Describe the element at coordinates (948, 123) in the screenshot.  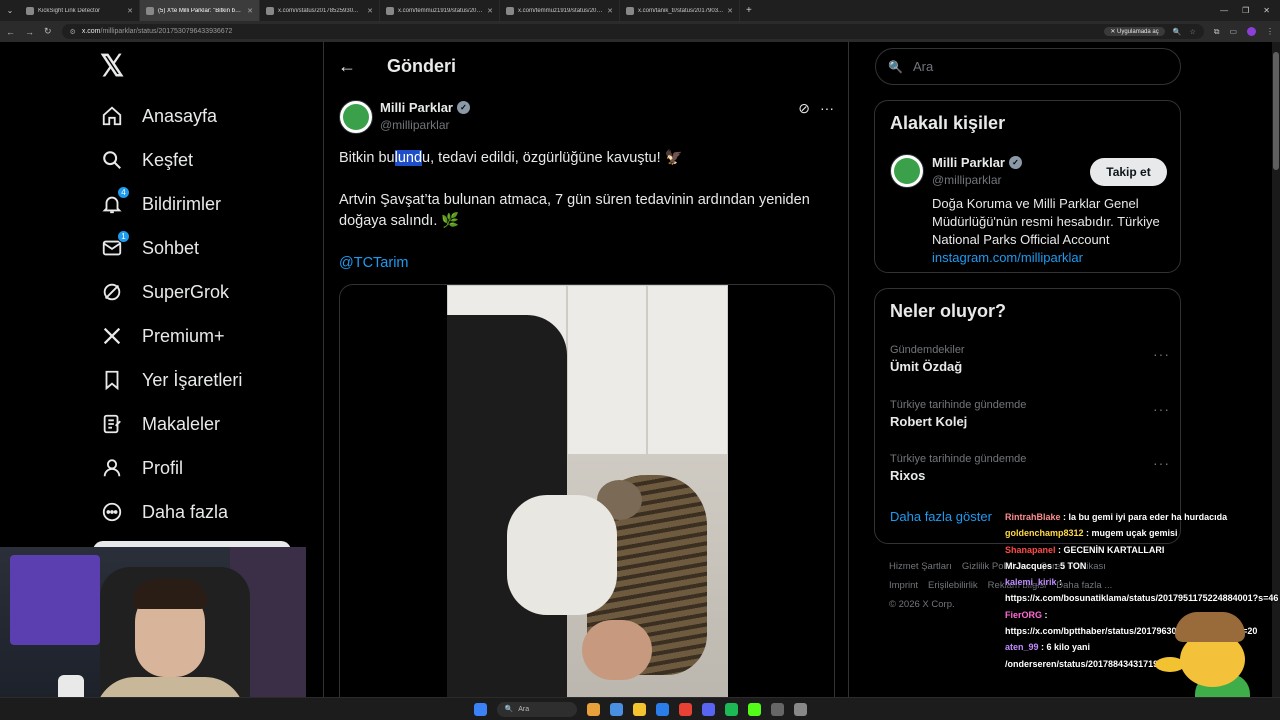
I see `related-title: Alakalı kişiler` at that location.